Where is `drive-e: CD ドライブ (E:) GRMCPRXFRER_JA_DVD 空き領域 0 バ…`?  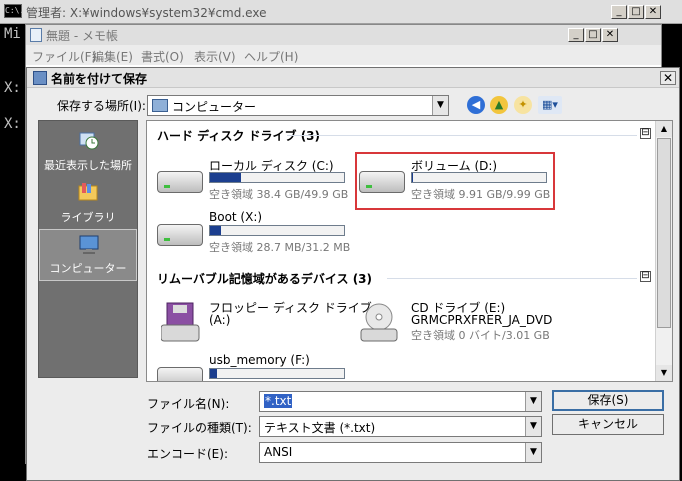
drive-e: CD ドライブ (E:) GRMCPRXFRER_JA_DVD 空き領域 0 バ… is located at coordinates (472, 327).